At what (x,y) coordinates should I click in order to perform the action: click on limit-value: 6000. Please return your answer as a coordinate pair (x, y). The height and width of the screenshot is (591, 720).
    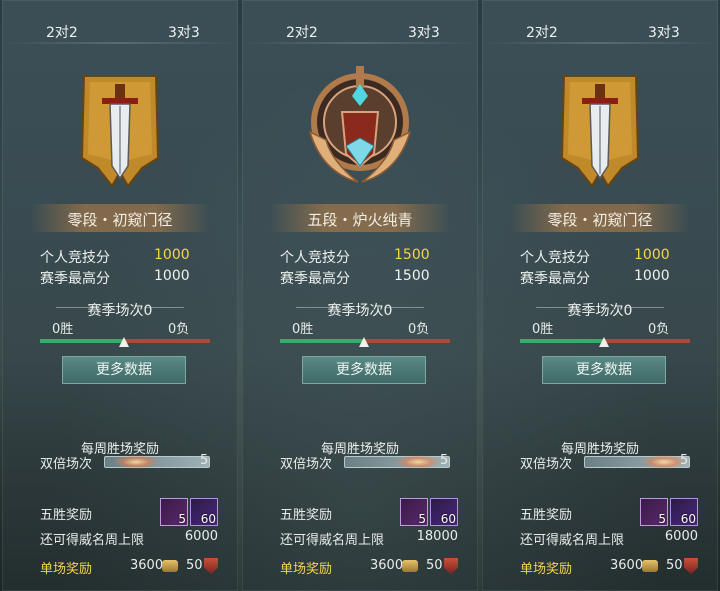
    Looking at the image, I should click on (681, 536).